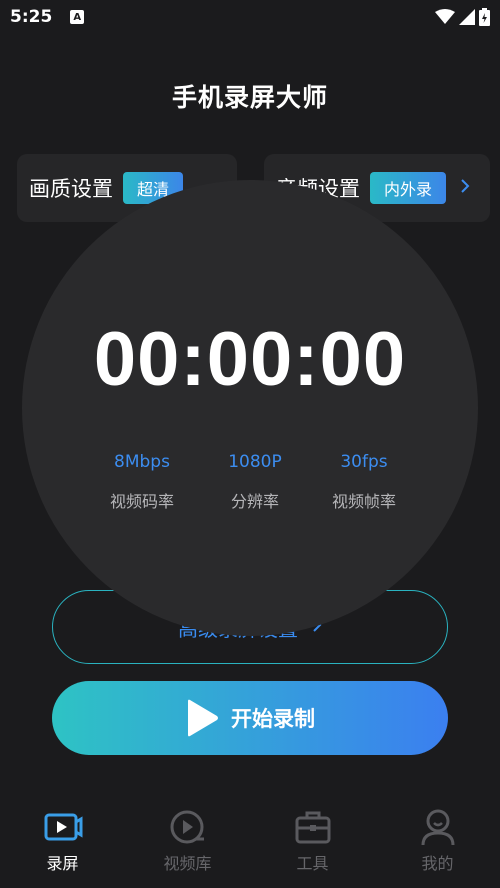  Describe the element at coordinates (255, 482) in the screenshot. I see `resolution-stat: 1080P 分辨率` at that location.